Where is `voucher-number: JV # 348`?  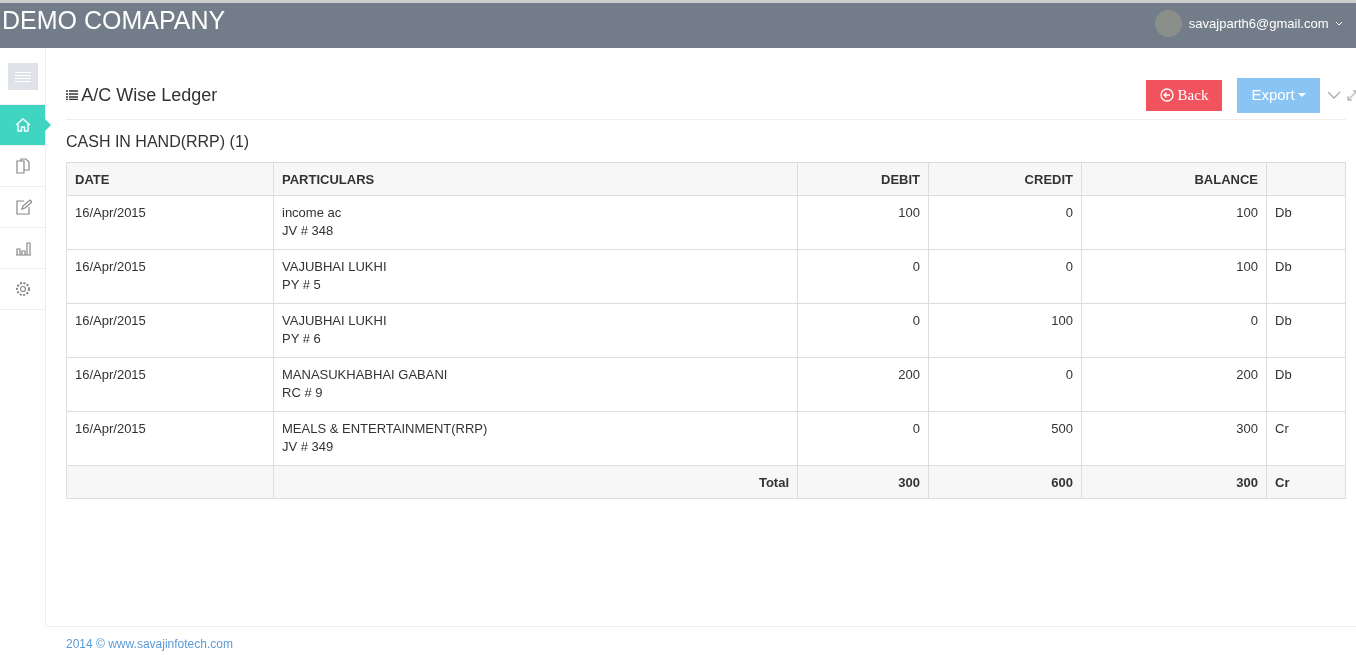
voucher-number: JV # 348 is located at coordinates (308, 231).